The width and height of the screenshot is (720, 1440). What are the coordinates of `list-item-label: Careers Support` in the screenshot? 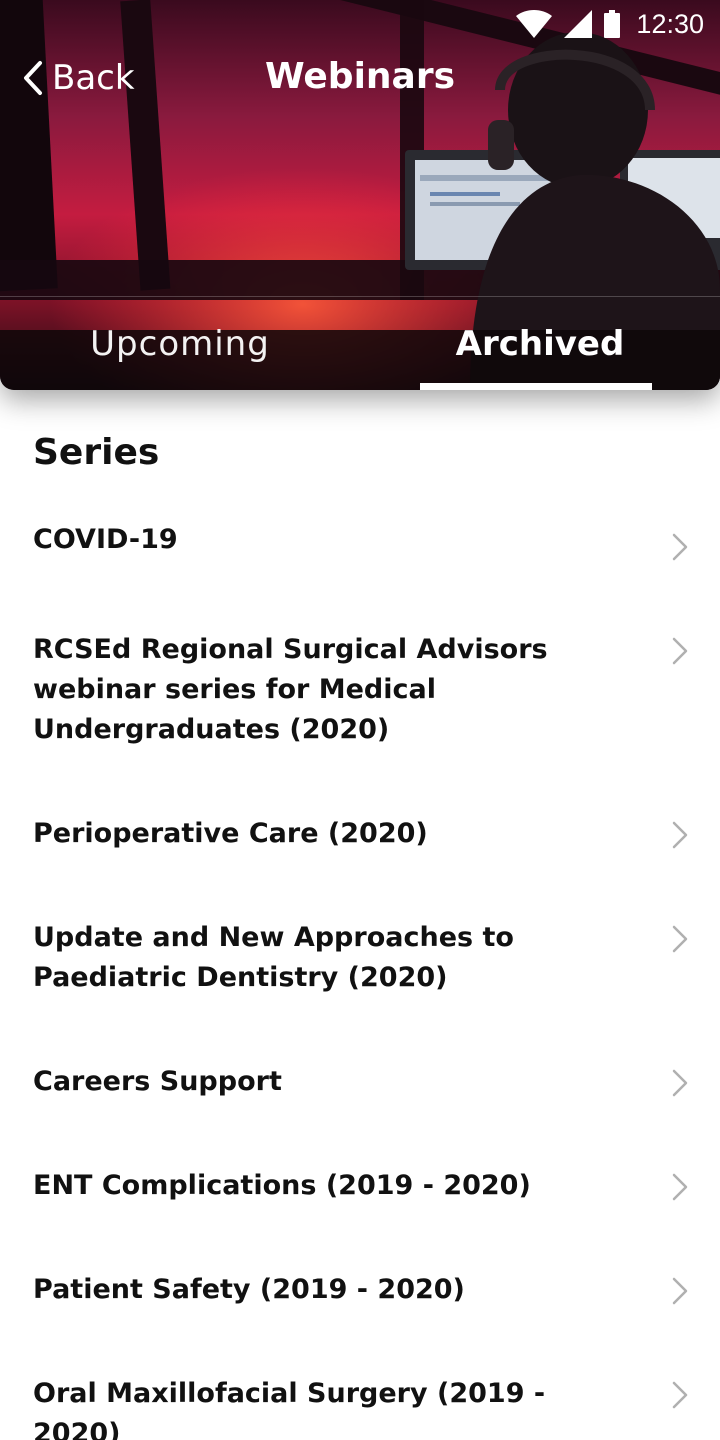 It's located at (157, 1081).